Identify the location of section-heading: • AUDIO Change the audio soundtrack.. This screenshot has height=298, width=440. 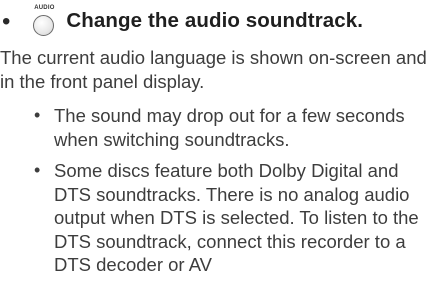
(217, 21).